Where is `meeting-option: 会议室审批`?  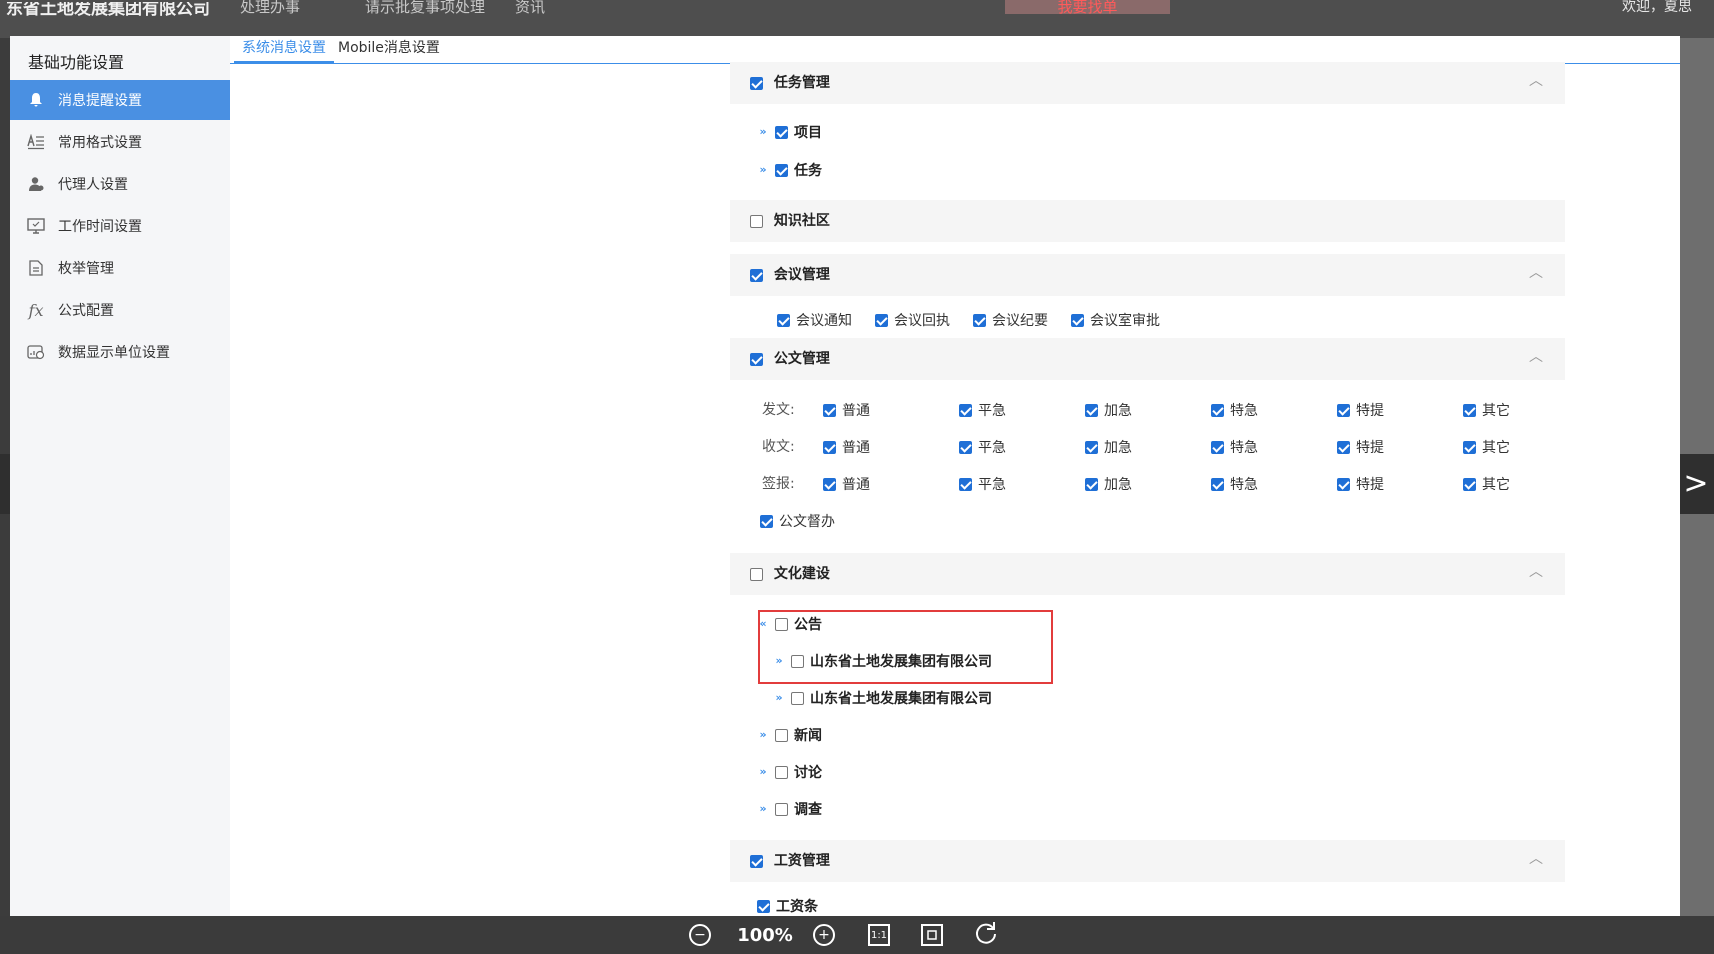
meeting-option: 会议室审批 is located at coordinates (1115, 320).